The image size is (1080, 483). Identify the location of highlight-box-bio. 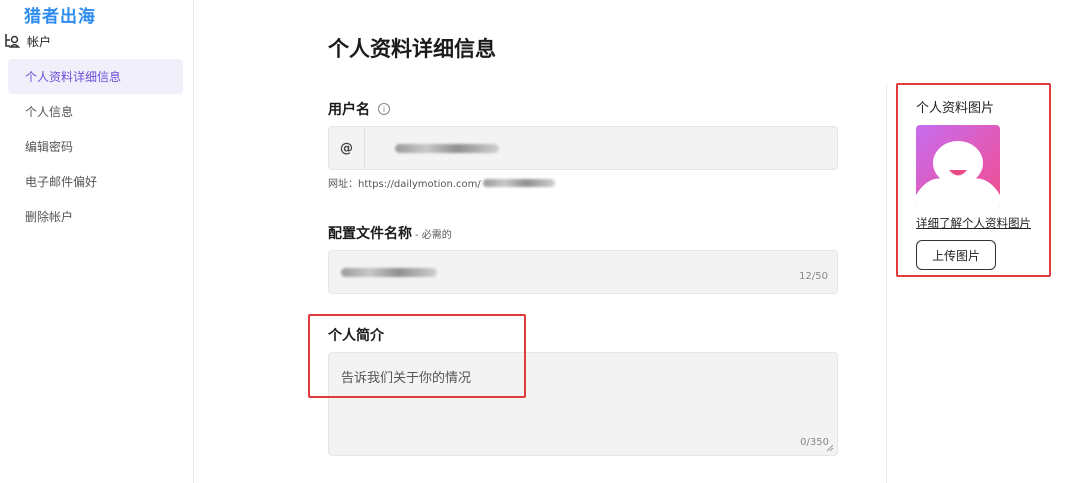
(417, 356).